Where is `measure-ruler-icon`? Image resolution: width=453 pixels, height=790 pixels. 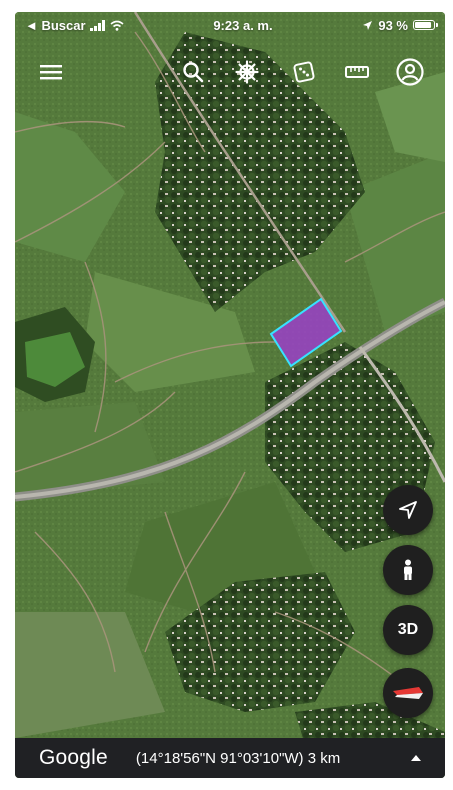
measure-ruler-icon is located at coordinates (357, 72).